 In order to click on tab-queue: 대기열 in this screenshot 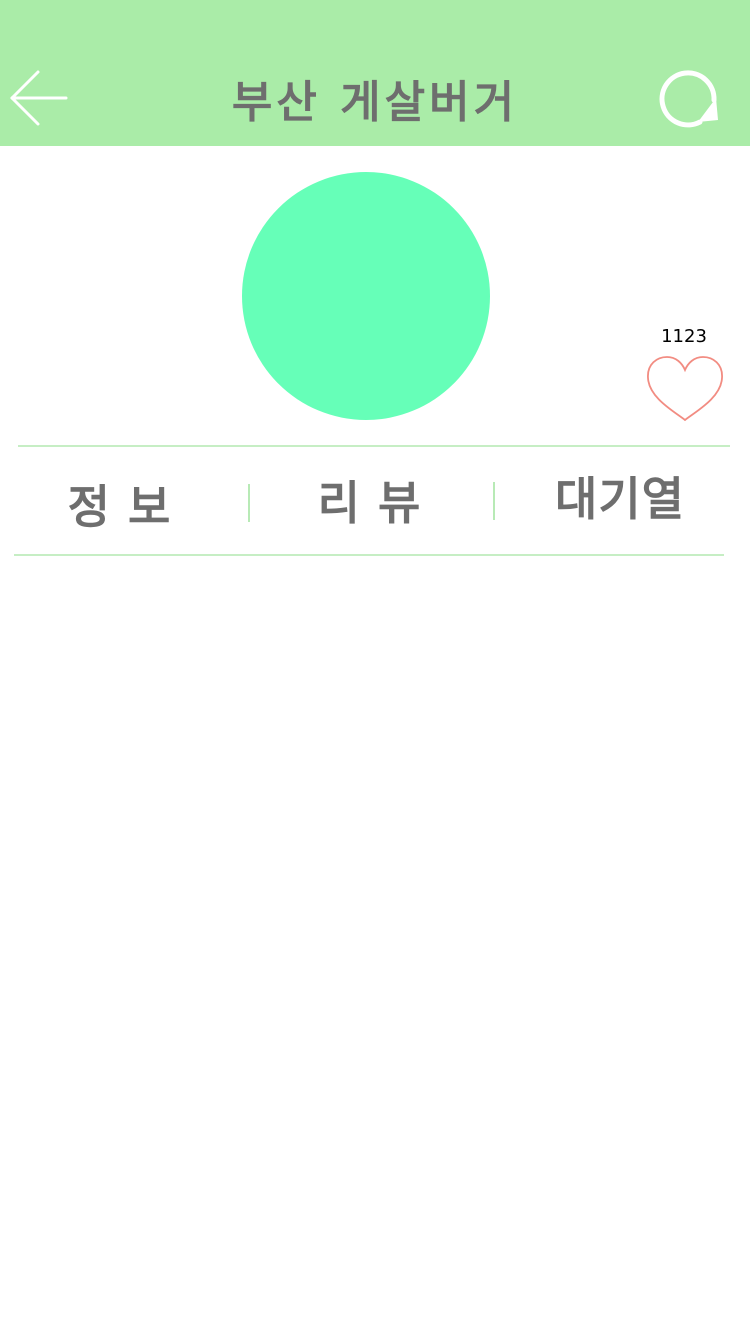, I will do `click(620, 499)`.